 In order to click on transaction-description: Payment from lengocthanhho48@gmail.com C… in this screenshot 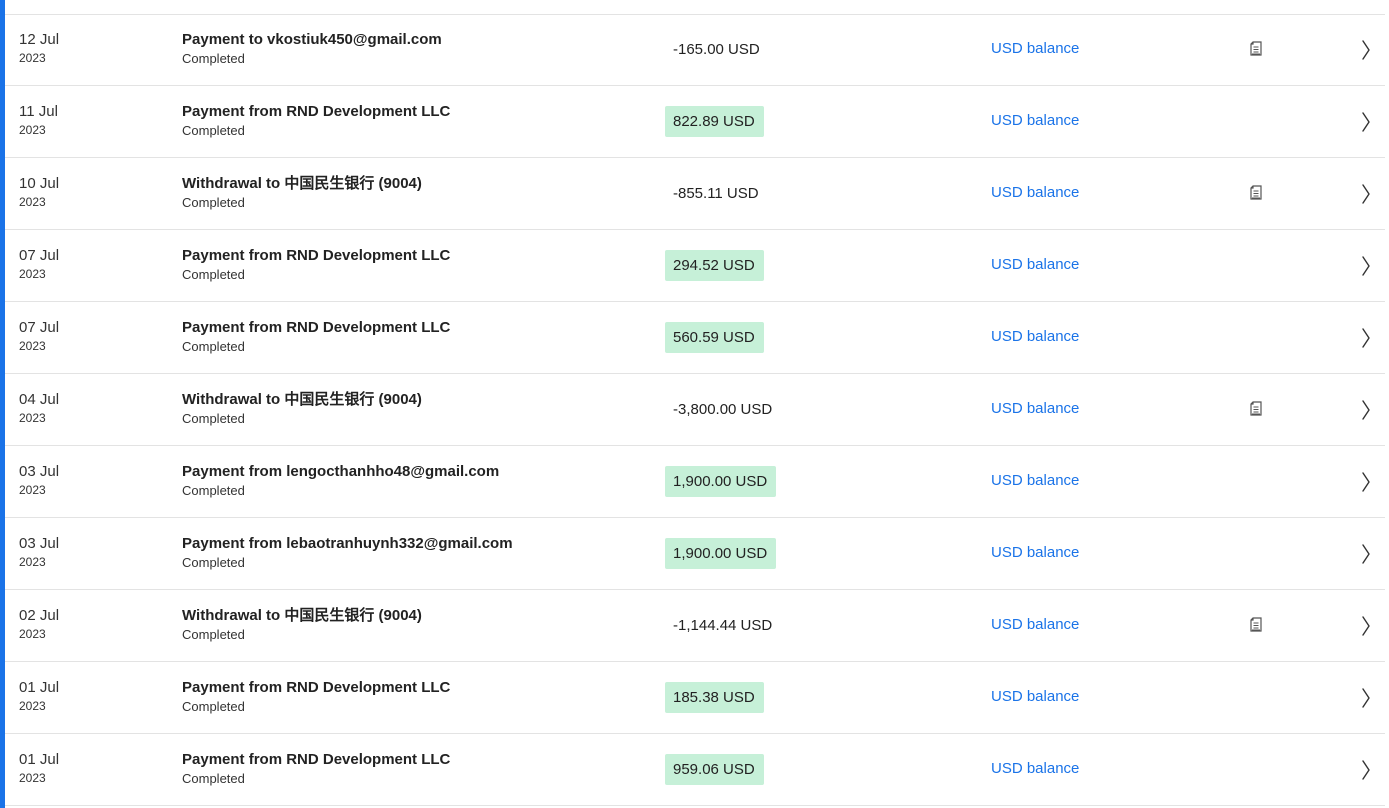, I will do `click(340, 481)`.